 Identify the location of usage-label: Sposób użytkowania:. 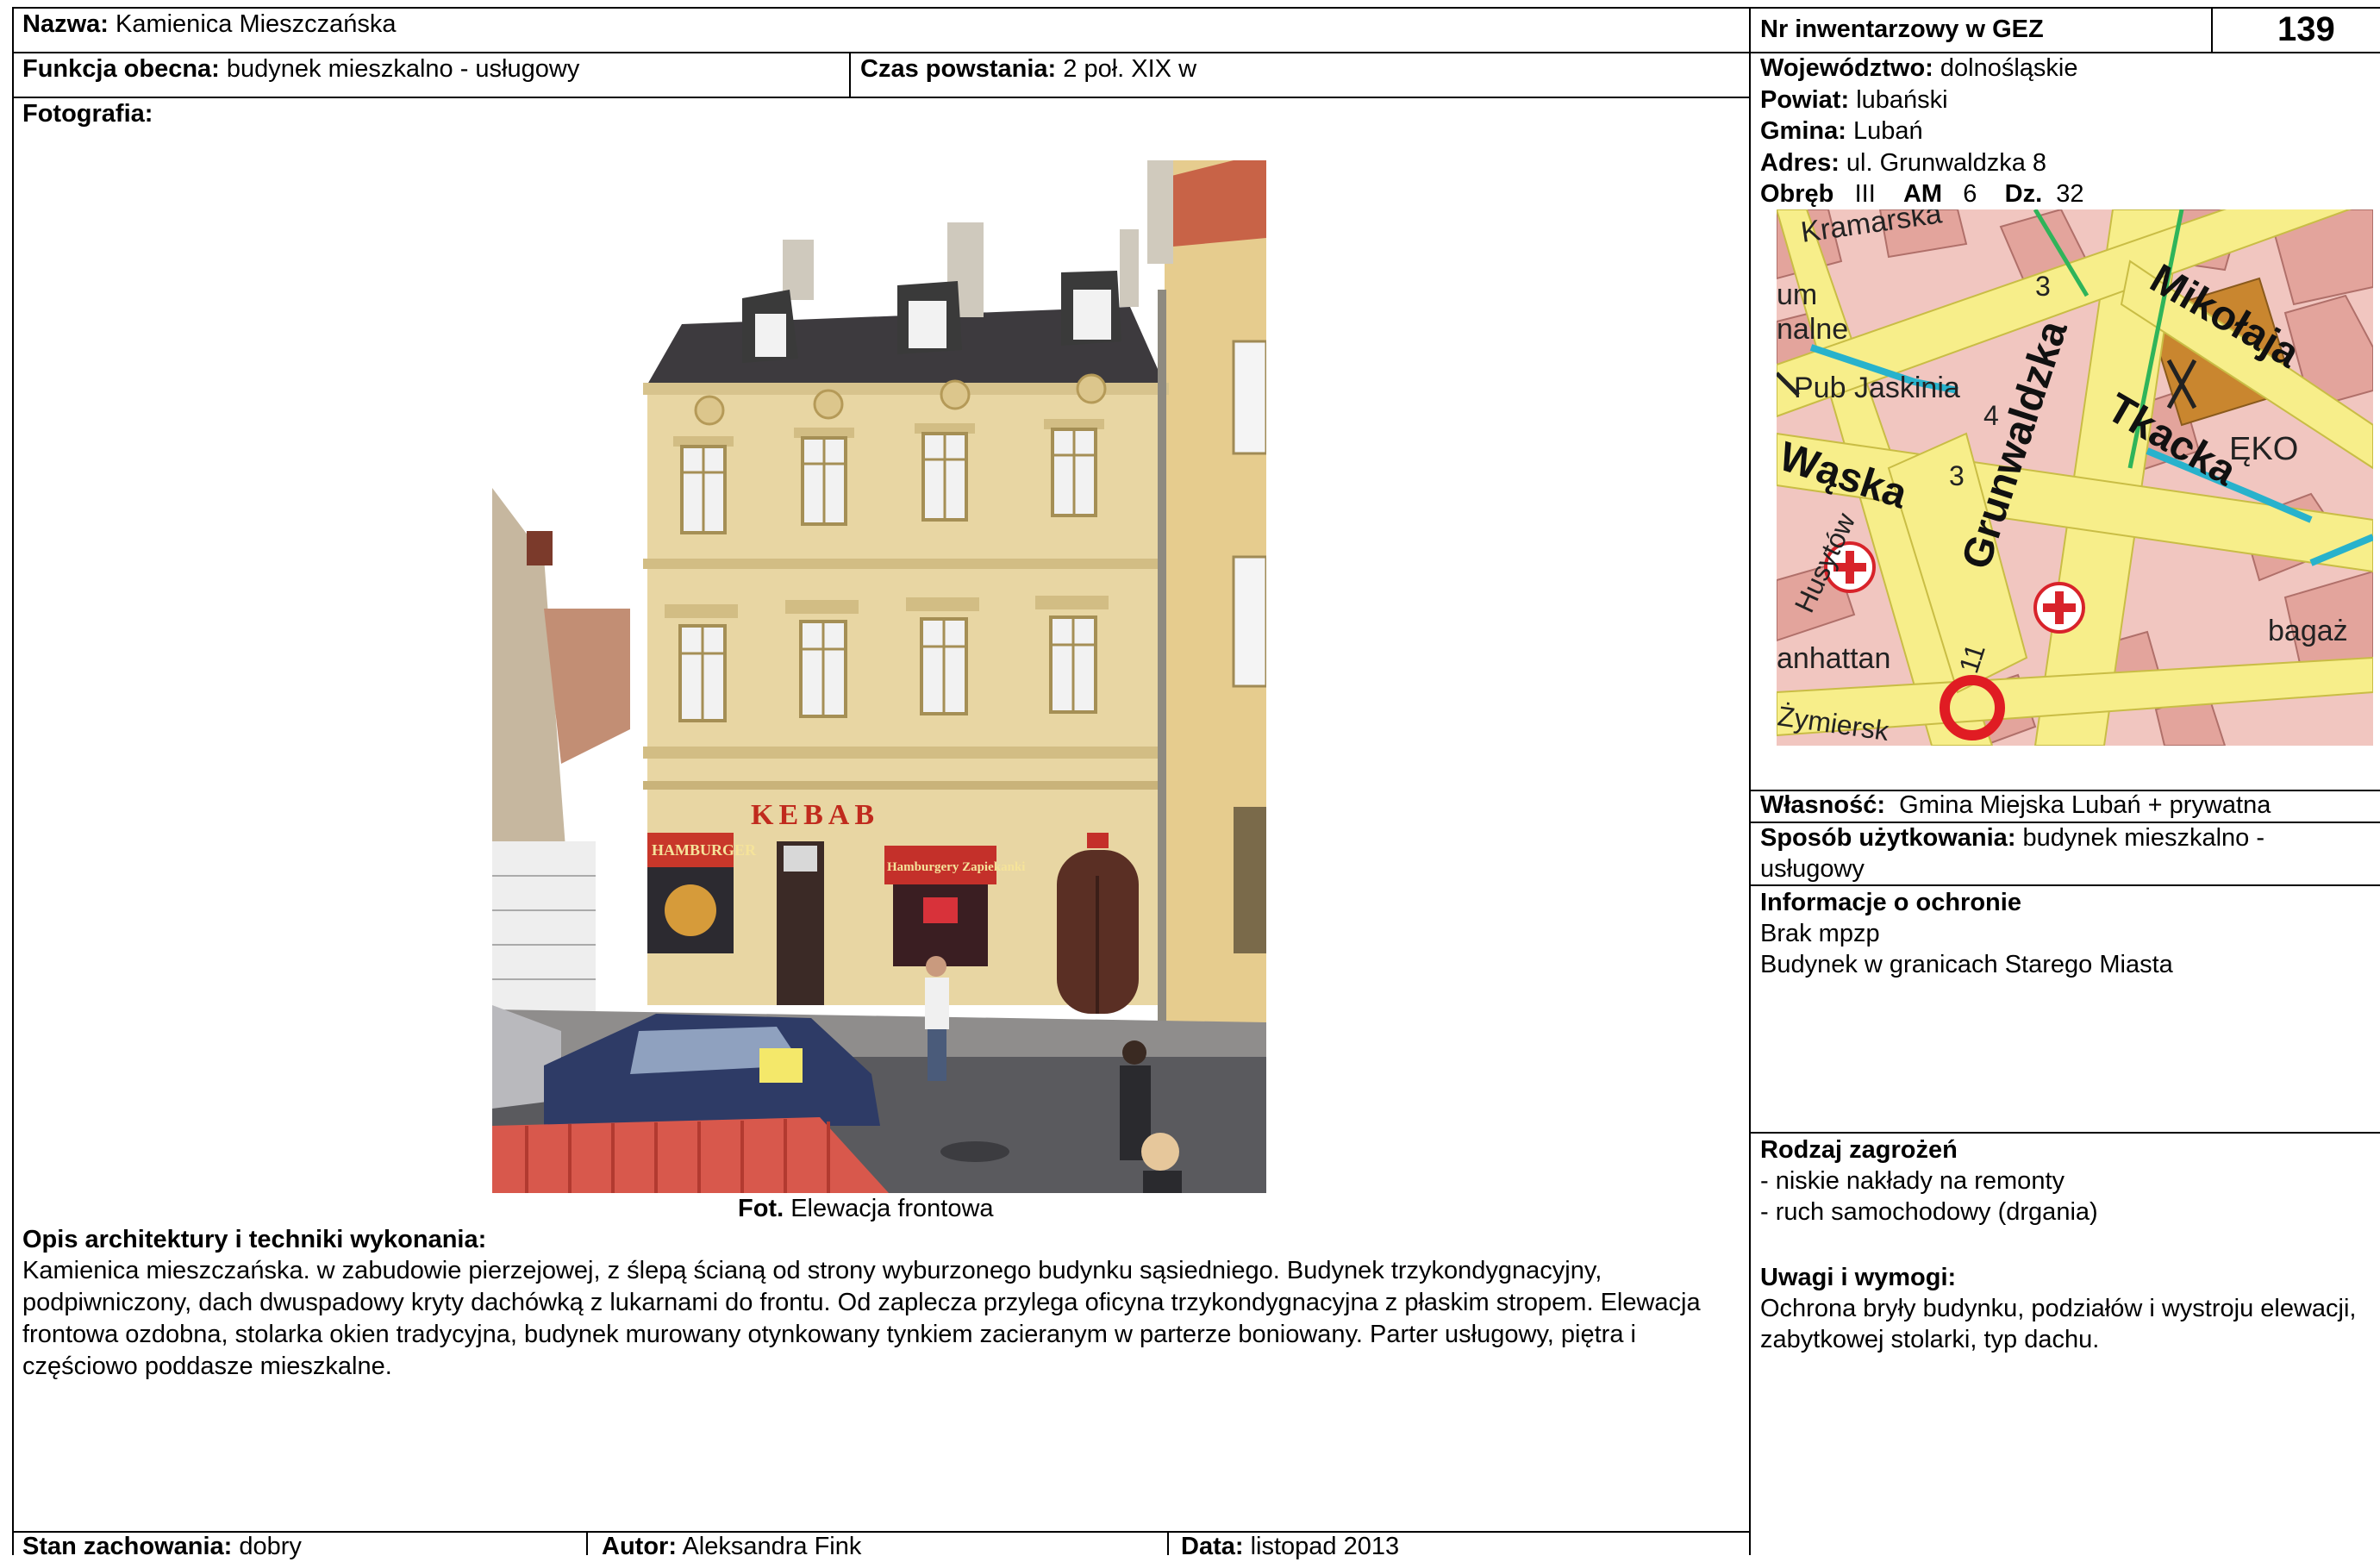
(1888, 838).